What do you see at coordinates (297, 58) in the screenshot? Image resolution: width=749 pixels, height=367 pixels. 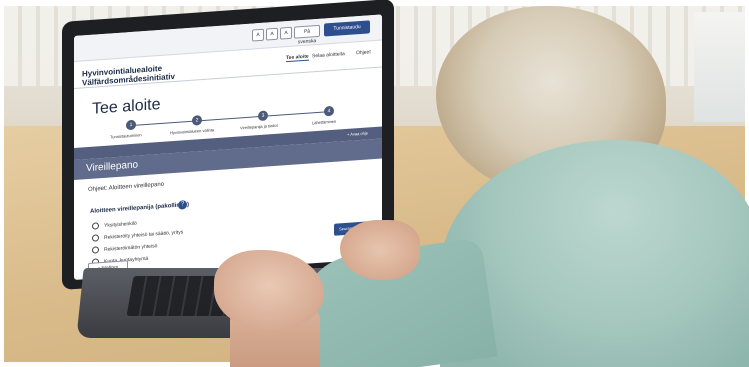 I see `nav-item-create: Tee aloite` at bounding box center [297, 58].